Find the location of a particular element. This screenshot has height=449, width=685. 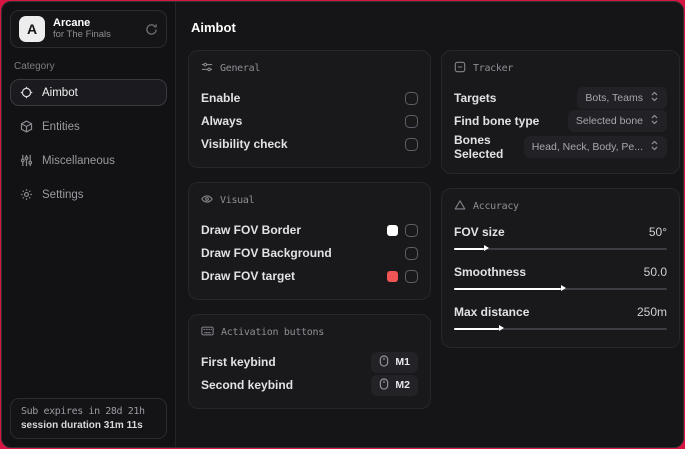

visual-card-header: Visual is located at coordinates (309, 200).